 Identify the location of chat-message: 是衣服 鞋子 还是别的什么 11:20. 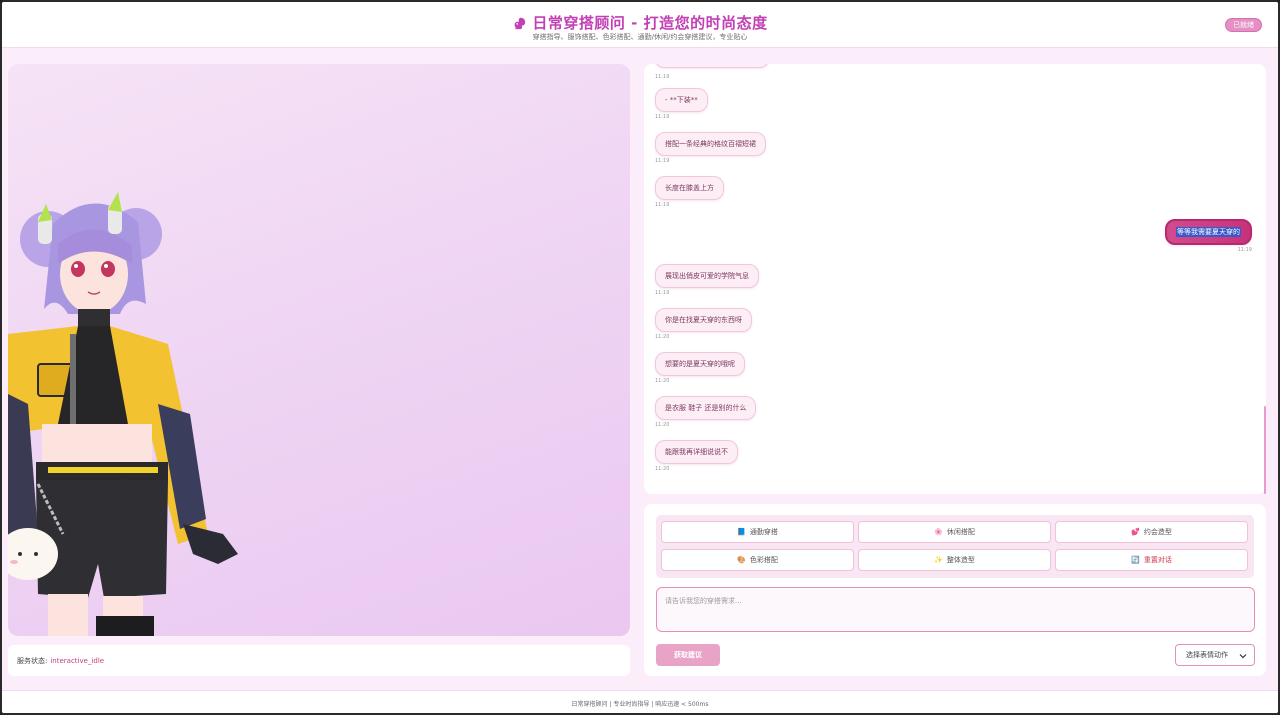
(706, 411).